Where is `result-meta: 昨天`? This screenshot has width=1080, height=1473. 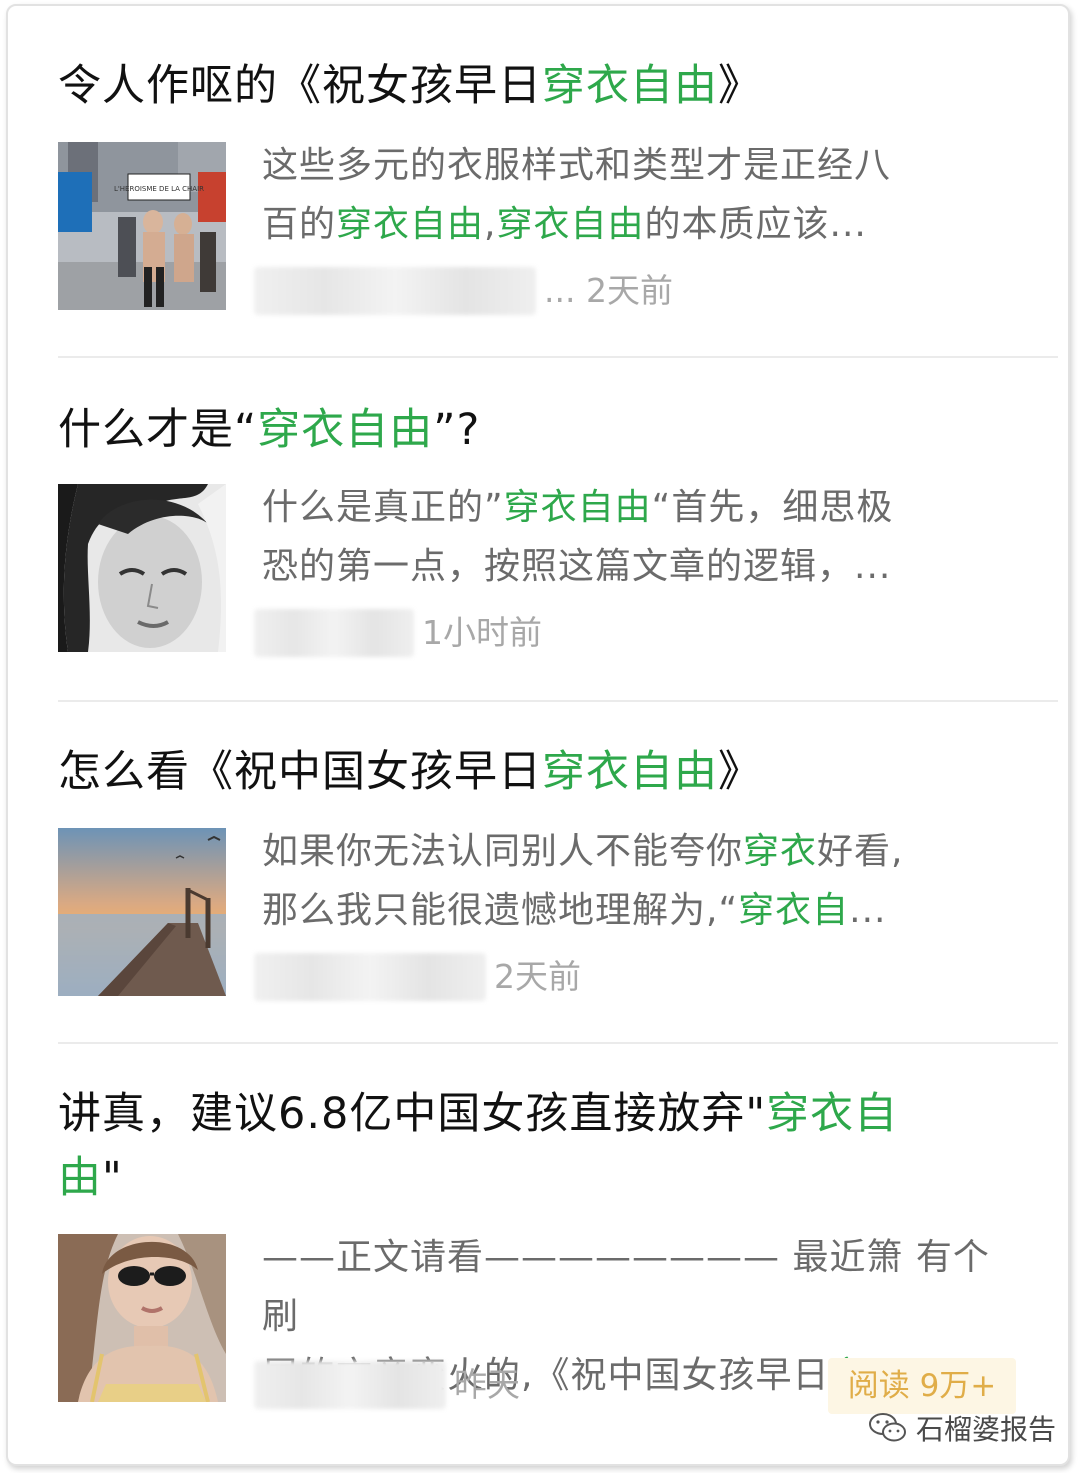 result-meta: 昨天 is located at coordinates (387, 1385).